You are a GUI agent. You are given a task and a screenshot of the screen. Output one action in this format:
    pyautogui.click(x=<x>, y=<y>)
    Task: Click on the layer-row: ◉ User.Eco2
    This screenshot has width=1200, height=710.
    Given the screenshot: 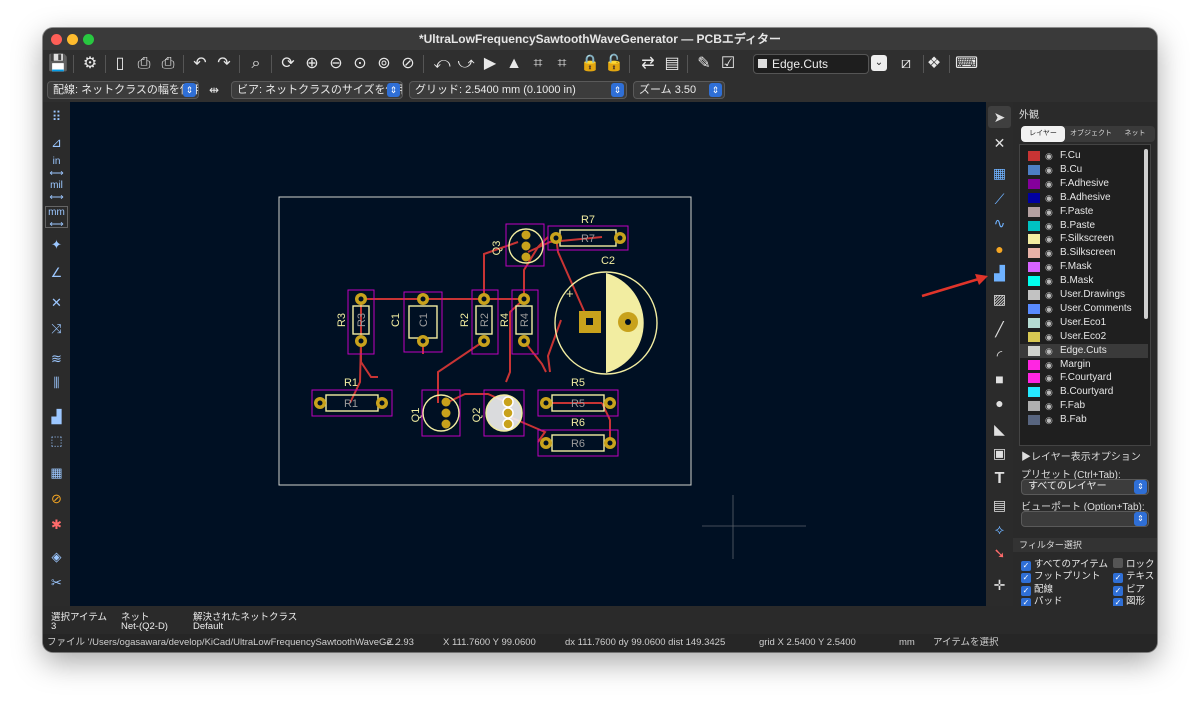 What is the action you would take?
    pyautogui.click(x=1084, y=337)
    